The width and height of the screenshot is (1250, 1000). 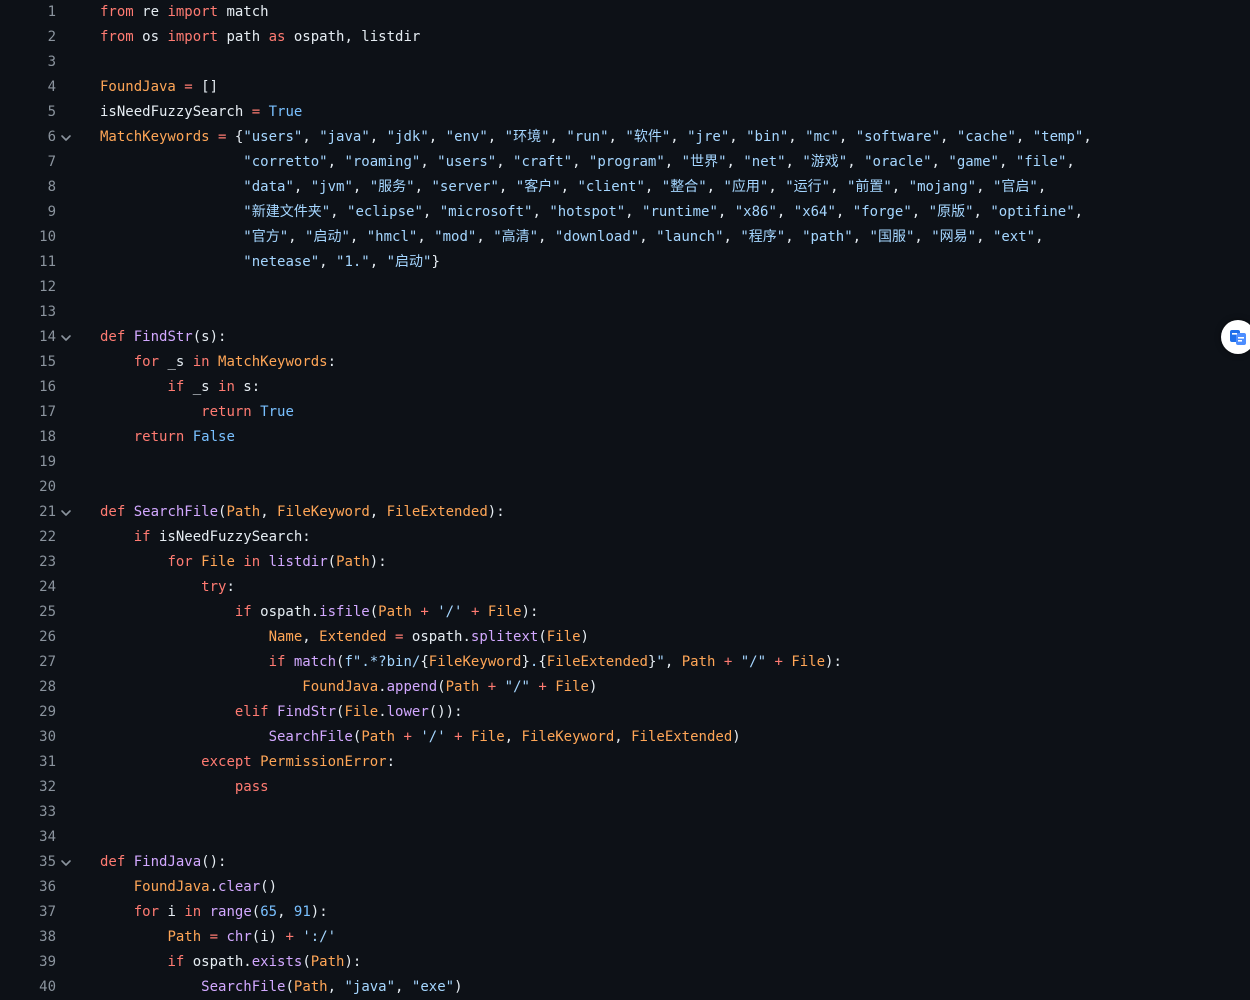 I want to click on code-token: ):, so click(x=833, y=662).